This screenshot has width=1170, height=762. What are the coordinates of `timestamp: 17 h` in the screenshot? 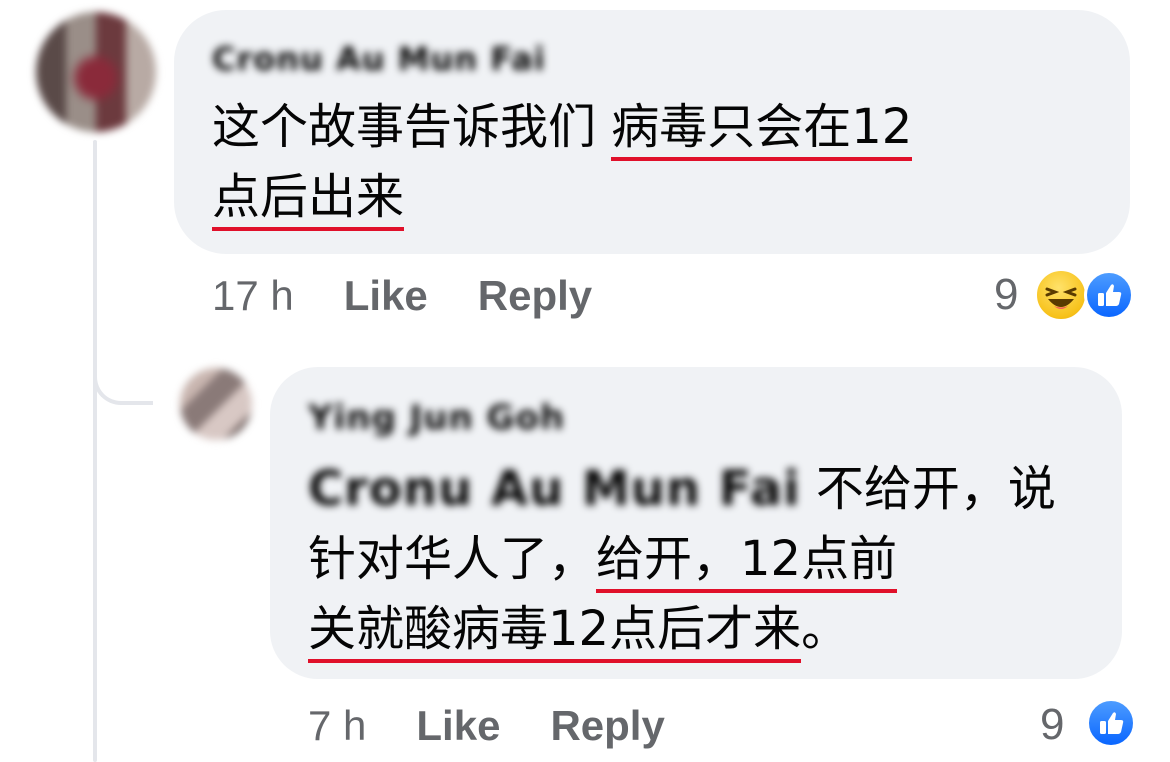 It's located at (253, 295).